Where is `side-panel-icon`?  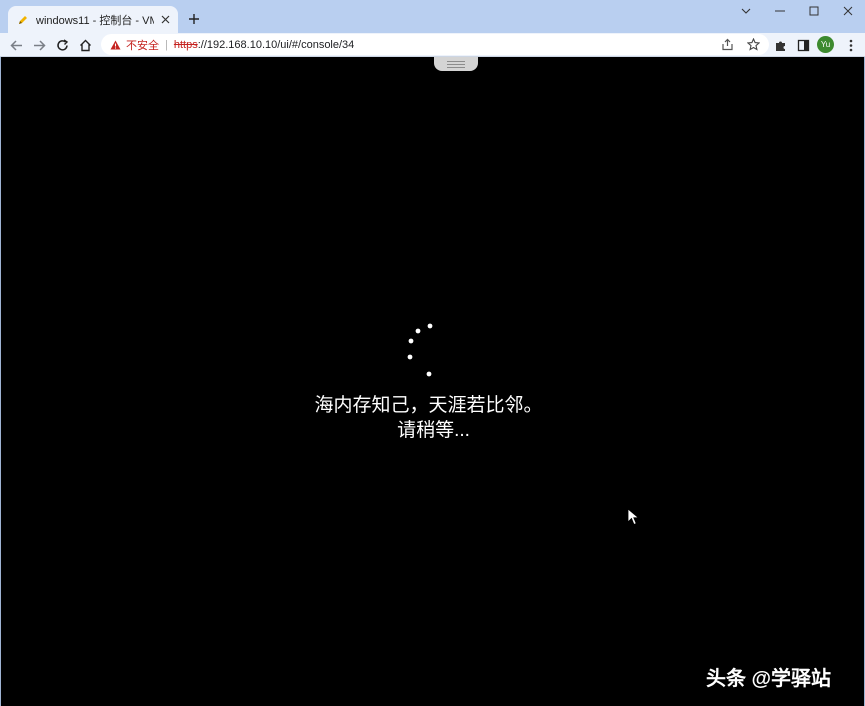 side-panel-icon is located at coordinates (803, 45).